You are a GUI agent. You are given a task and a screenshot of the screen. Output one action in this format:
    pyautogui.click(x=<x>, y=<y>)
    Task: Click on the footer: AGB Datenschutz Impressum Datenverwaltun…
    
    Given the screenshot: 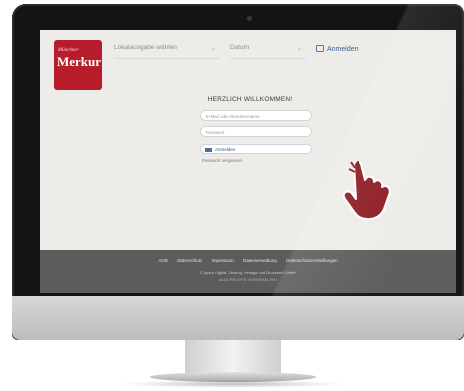 What is the action you would take?
    pyautogui.click(x=248, y=271)
    